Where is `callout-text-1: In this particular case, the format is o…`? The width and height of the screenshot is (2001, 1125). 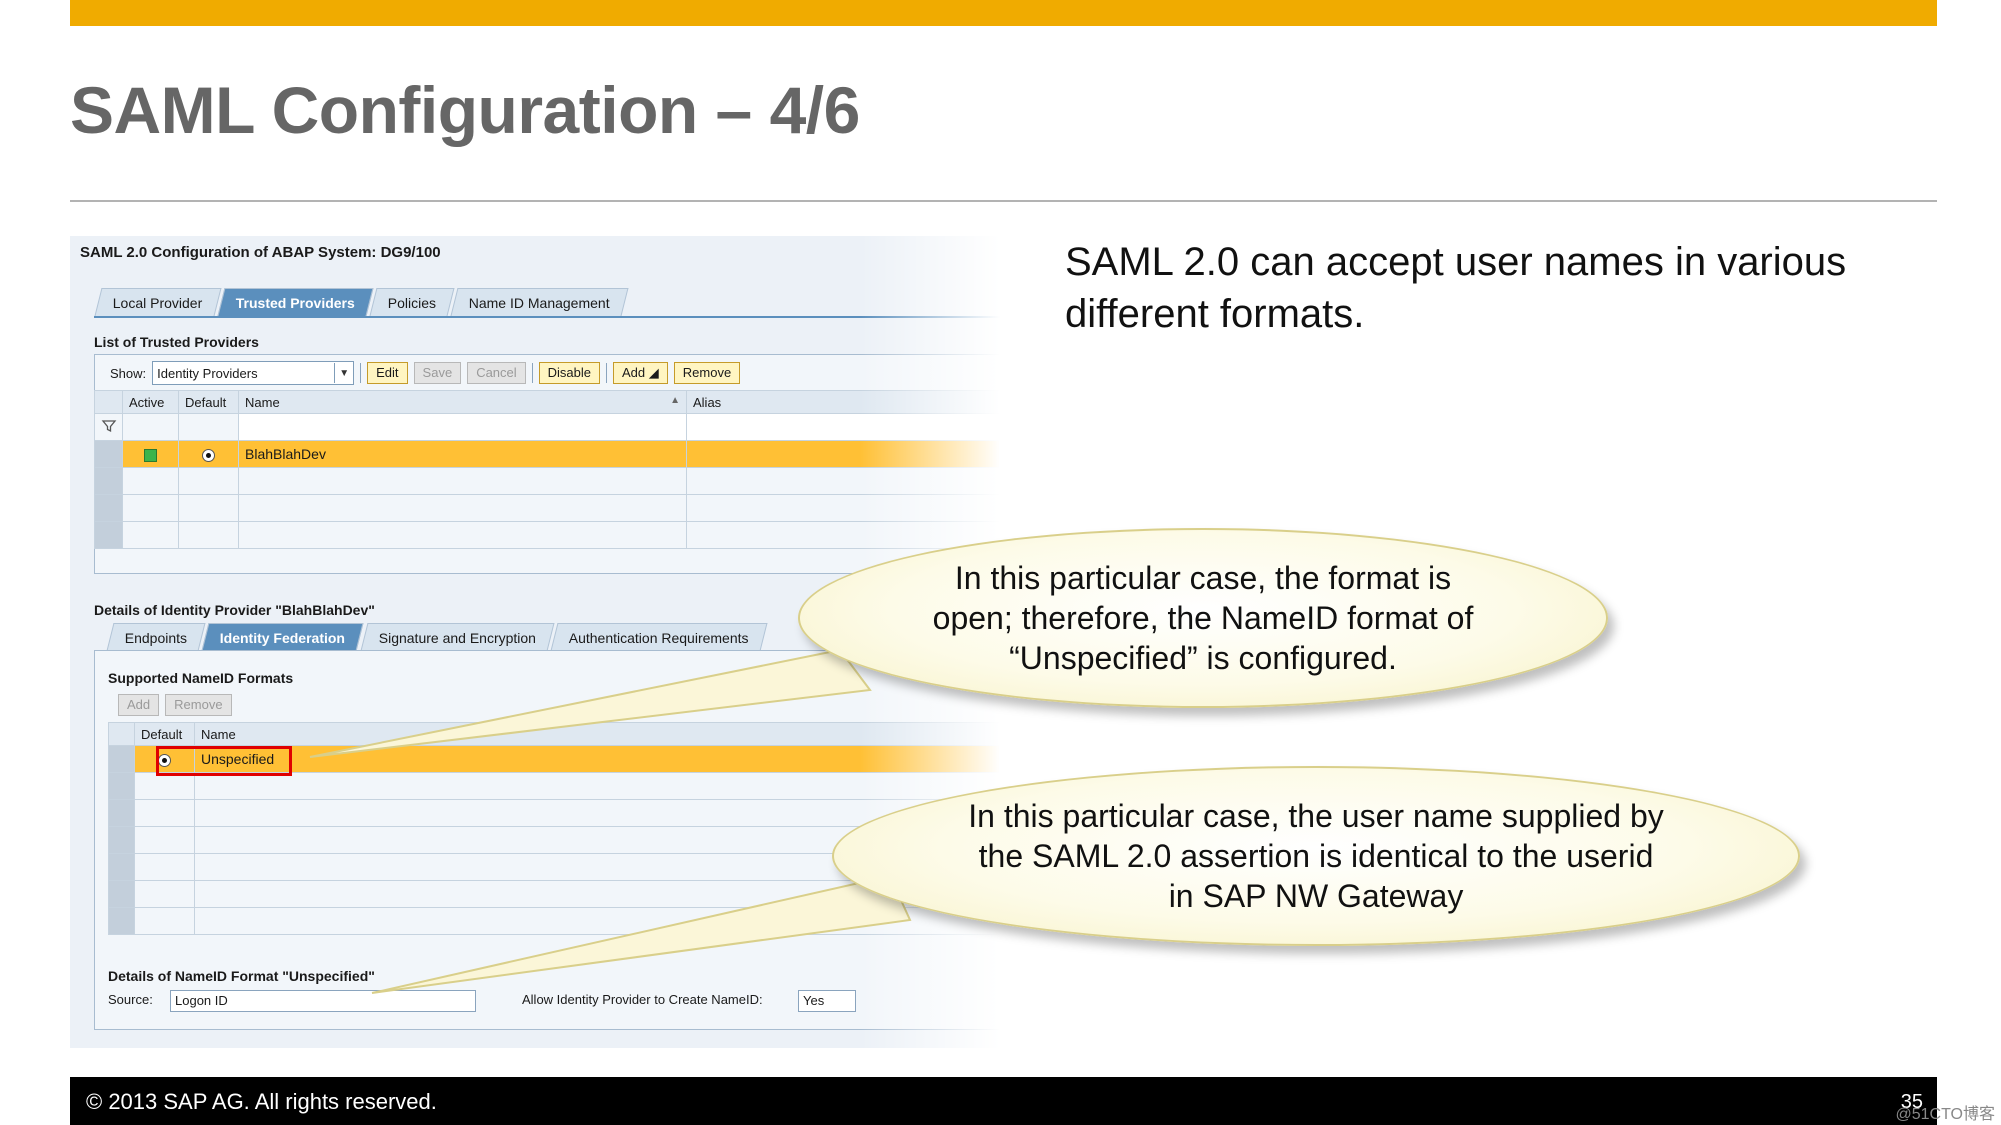
callout-text-1: In this particular case, the format is o… is located at coordinates (1203, 618).